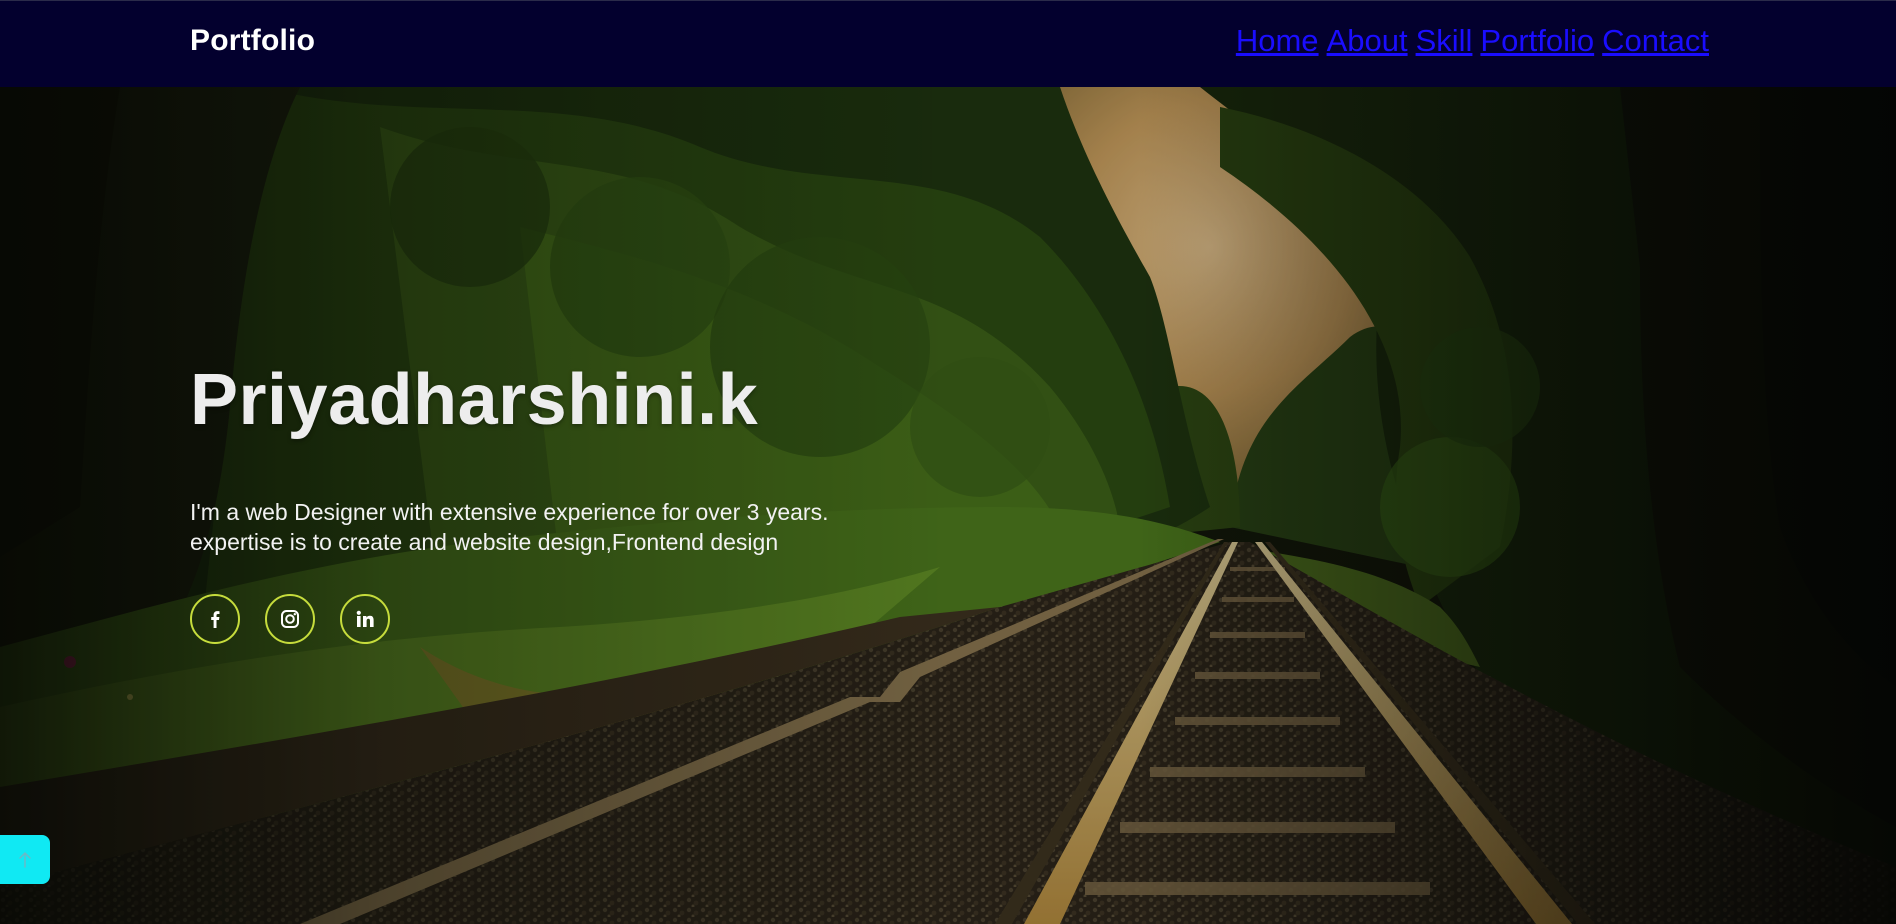 The height and width of the screenshot is (924, 1896). I want to click on instagram-icon, so click(290, 619).